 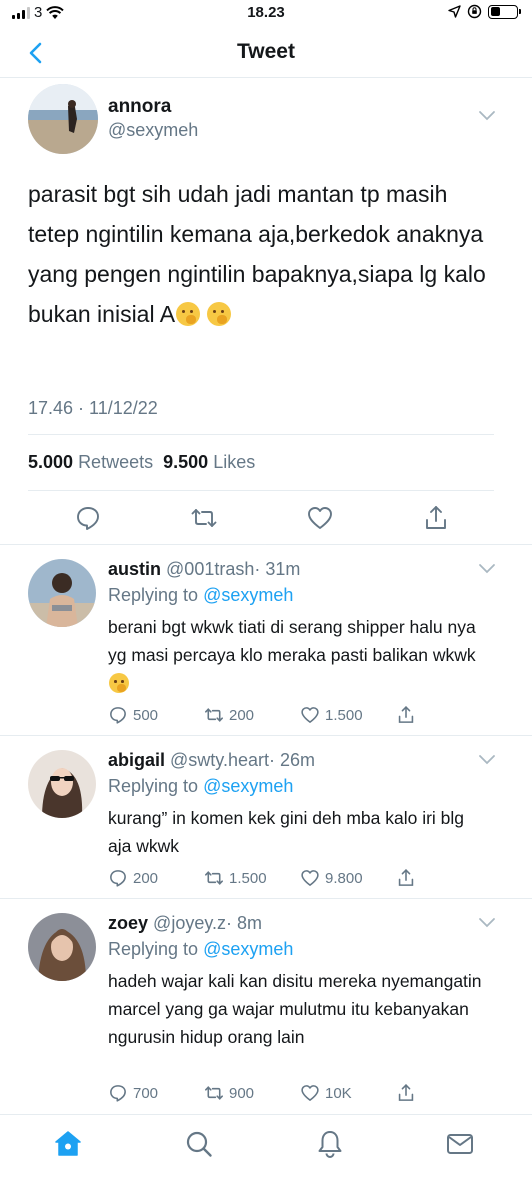 What do you see at coordinates (474, 11) in the screenshot?
I see `orientation-lock-icon` at bounding box center [474, 11].